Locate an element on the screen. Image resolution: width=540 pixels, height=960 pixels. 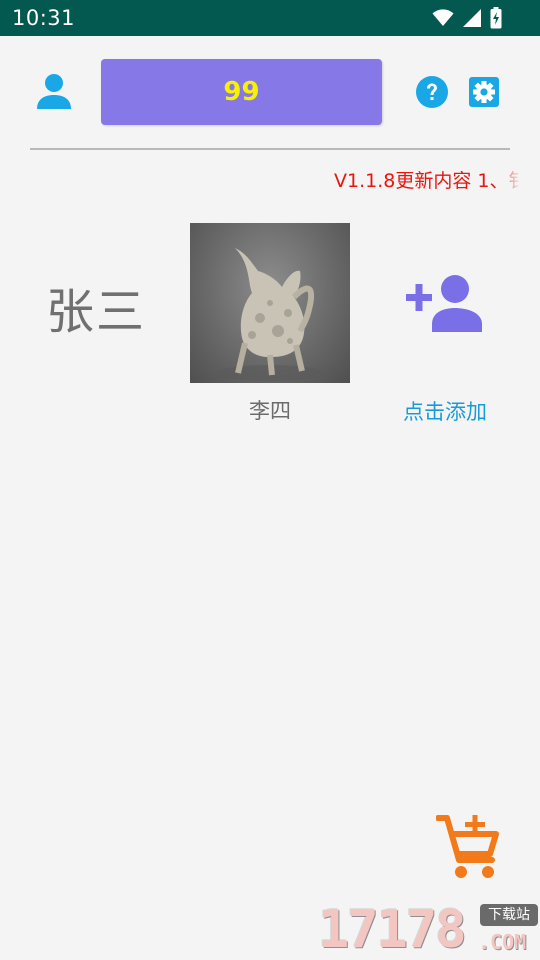
status-bar: 10:31 is located at coordinates (270, 18).